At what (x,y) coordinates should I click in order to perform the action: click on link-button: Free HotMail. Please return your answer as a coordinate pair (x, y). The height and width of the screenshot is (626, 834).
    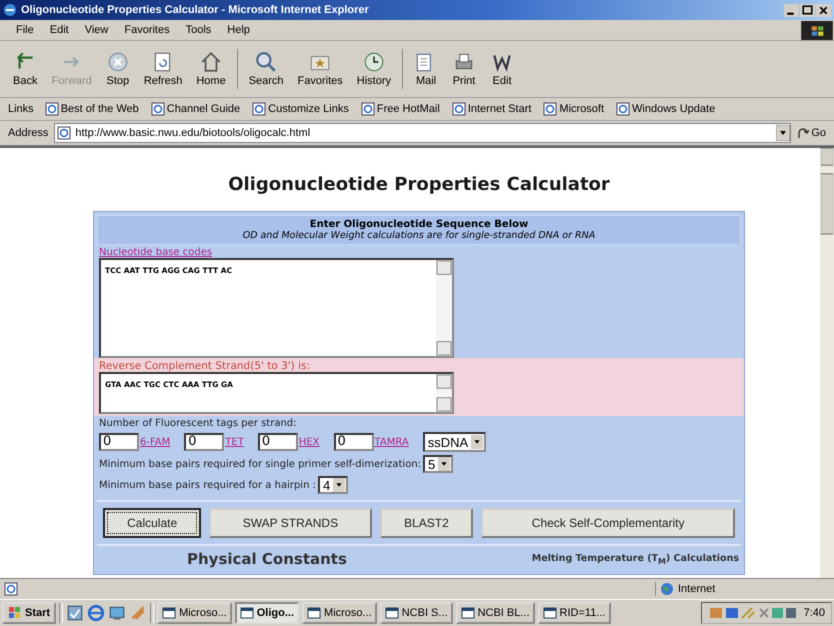
    Looking at the image, I should click on (400, 109).